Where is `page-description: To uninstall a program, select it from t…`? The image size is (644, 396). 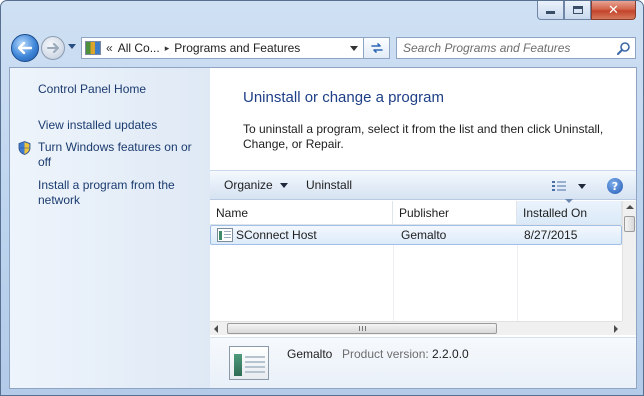 page-description: To uninstall a program, select it from t… is located at coordinates (423, 136).